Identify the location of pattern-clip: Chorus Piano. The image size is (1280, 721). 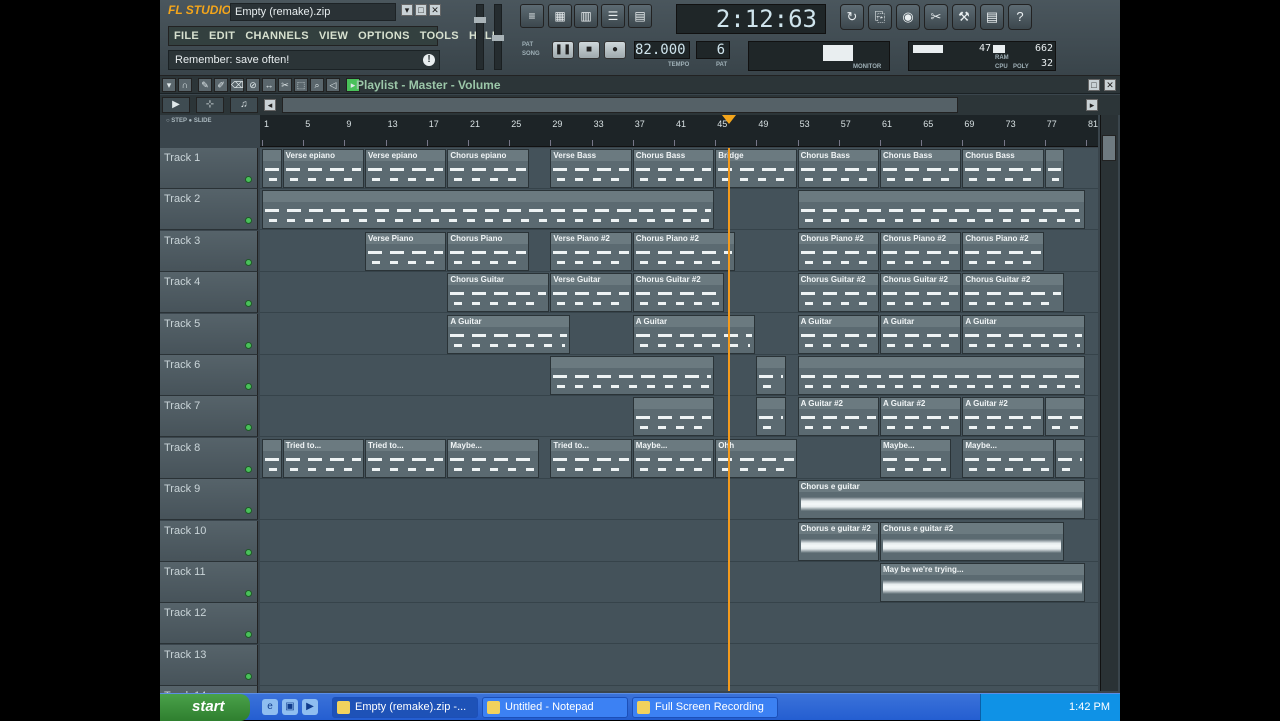
(488, 251).